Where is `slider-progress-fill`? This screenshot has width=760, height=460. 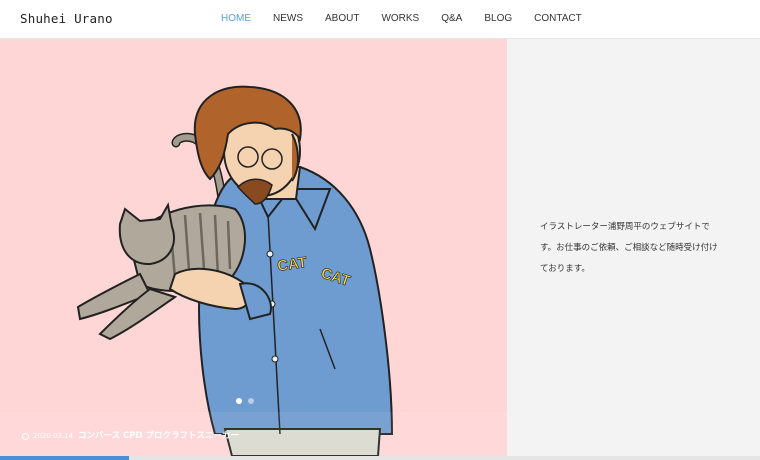 slider-progress-fill is located at coordinates (65, 458).